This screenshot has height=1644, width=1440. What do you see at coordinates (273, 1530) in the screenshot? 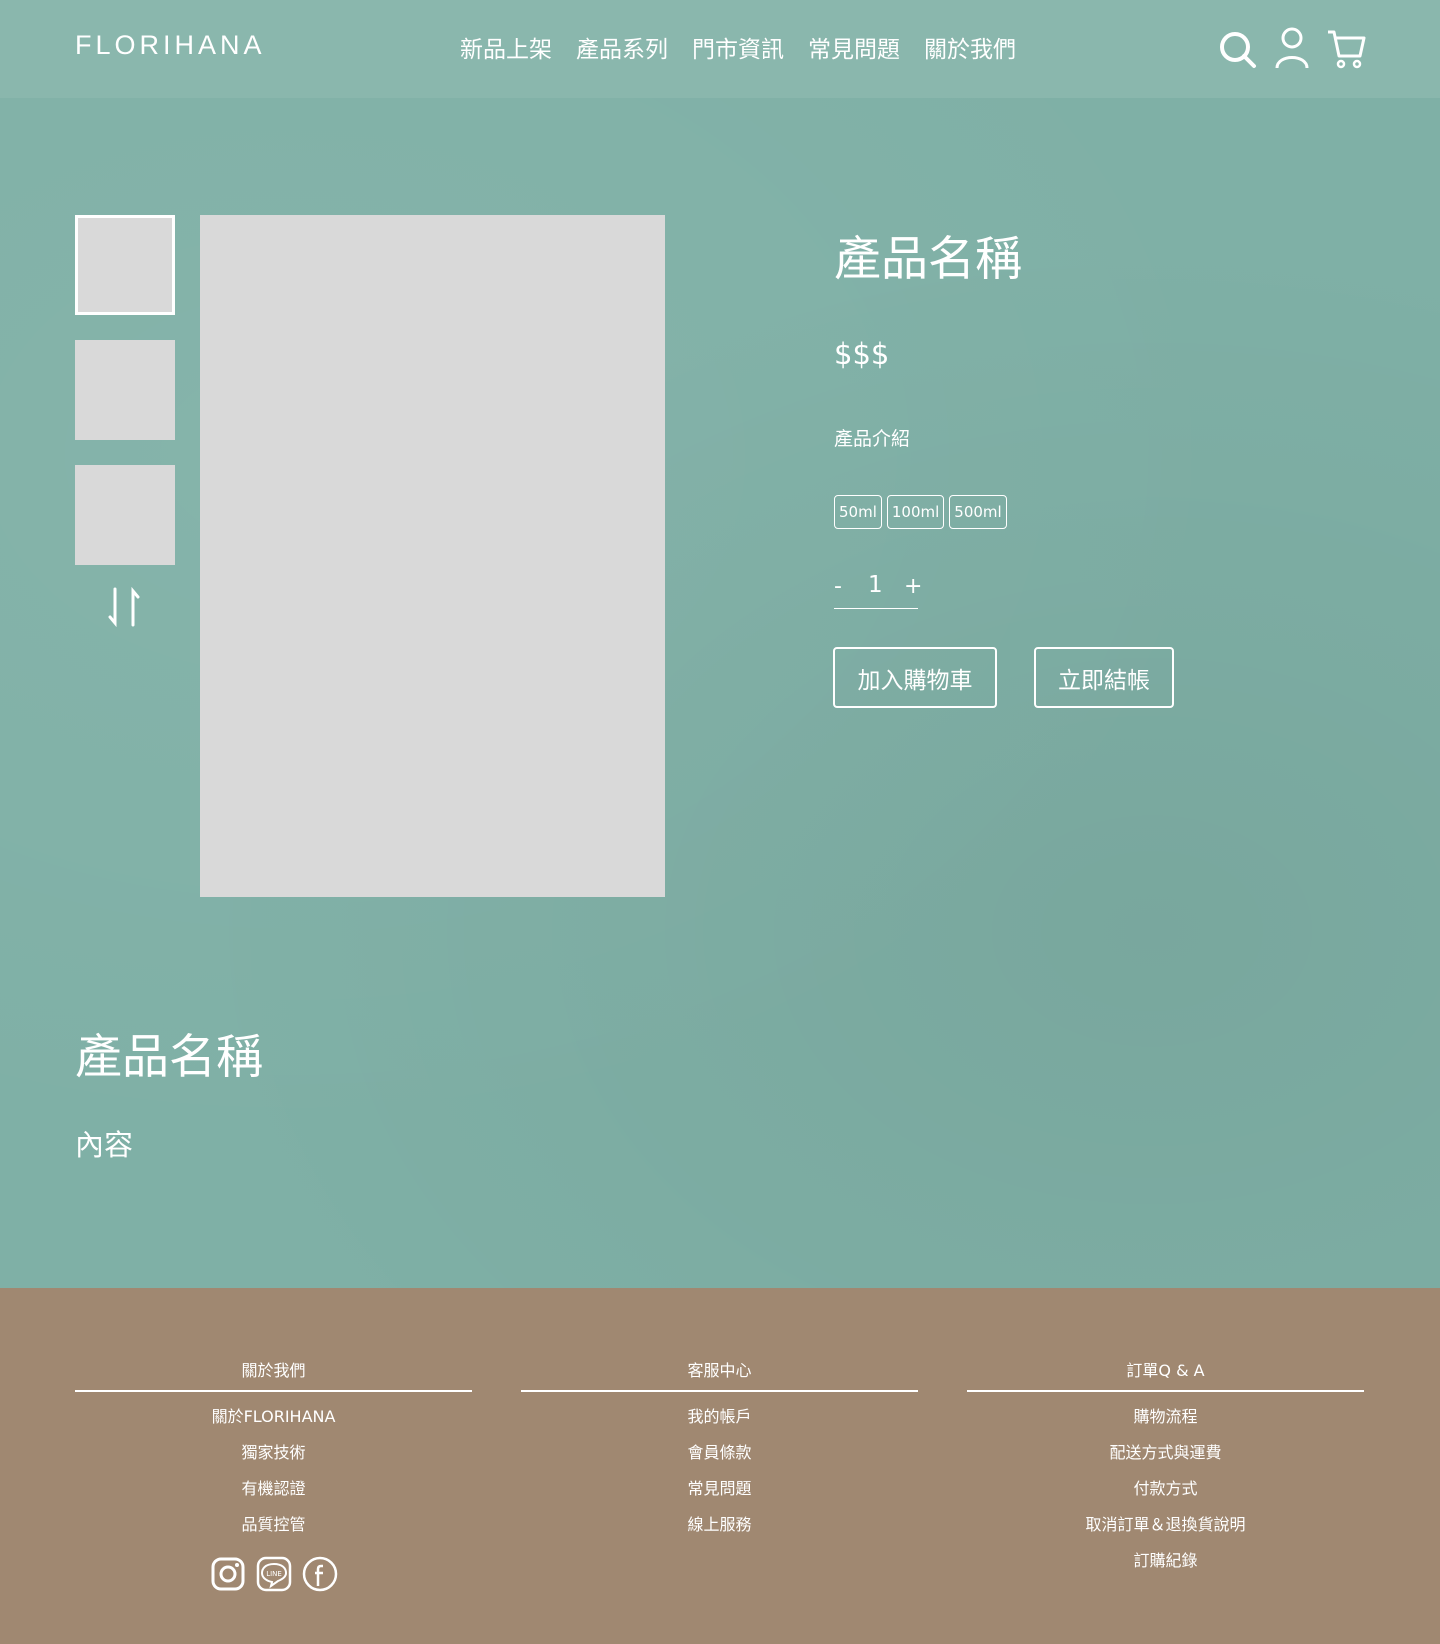
I see `footer-link: 品質控管` at bounding box center [273, 1530].